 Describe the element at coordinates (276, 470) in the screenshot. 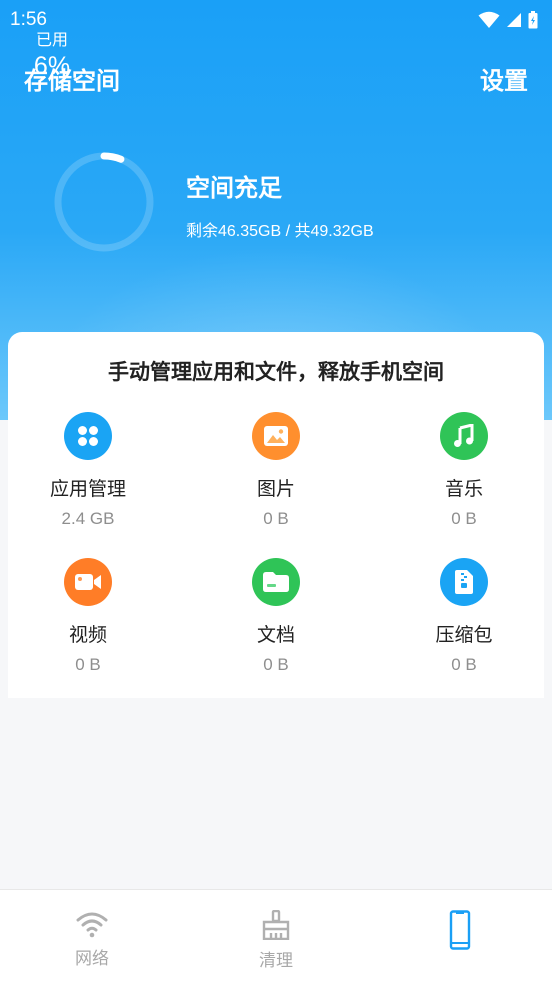

I see `category-images: 图片 0 B` at that location.